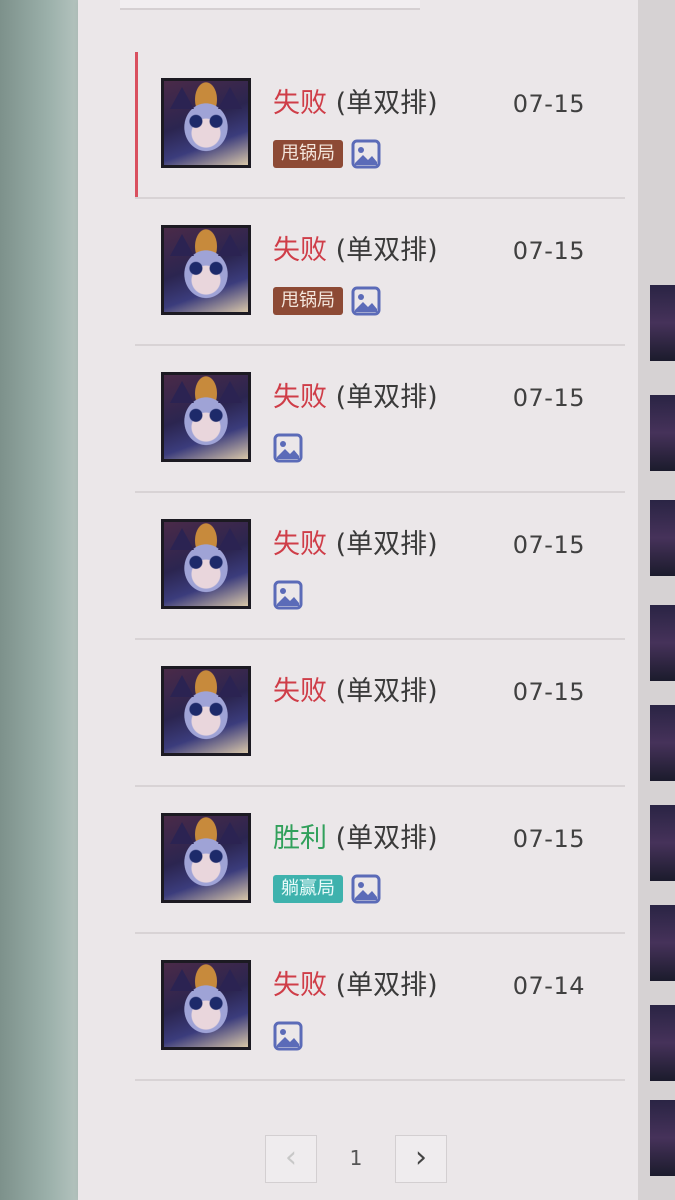 This screenshot has height=1200, width=675. Describe the element at coordinates (40, 600) in the screenshot. I see `background-bezel` at that location.